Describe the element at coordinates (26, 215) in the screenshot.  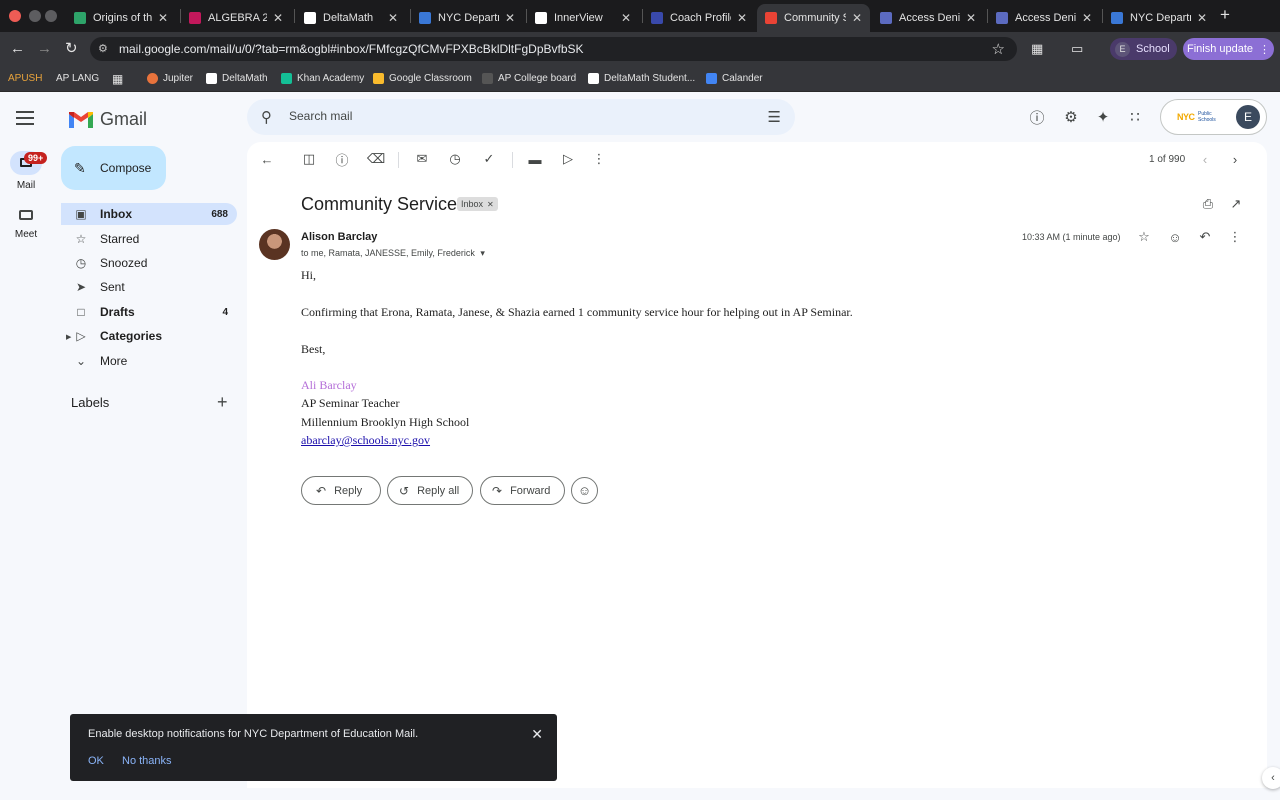
I see `meet-icon` at that location.